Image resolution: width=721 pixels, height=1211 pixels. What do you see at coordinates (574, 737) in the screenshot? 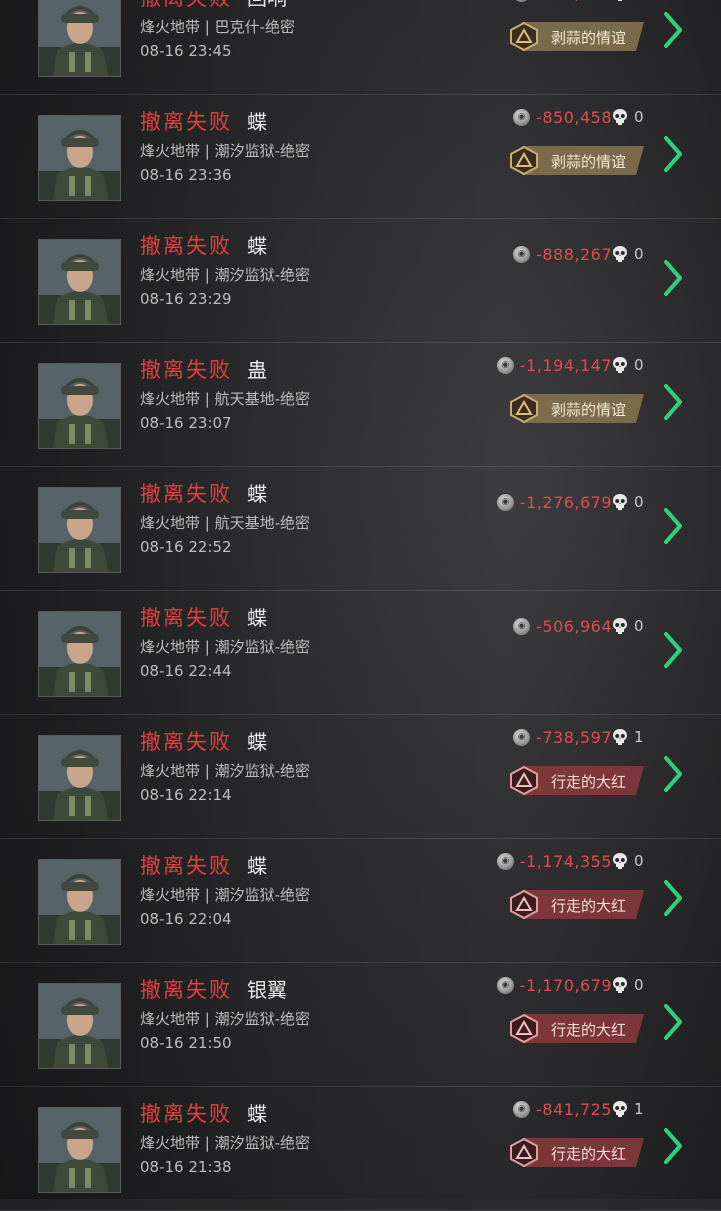
I see `loot-value-amount: -738,597` at bounding box center [574, 737].